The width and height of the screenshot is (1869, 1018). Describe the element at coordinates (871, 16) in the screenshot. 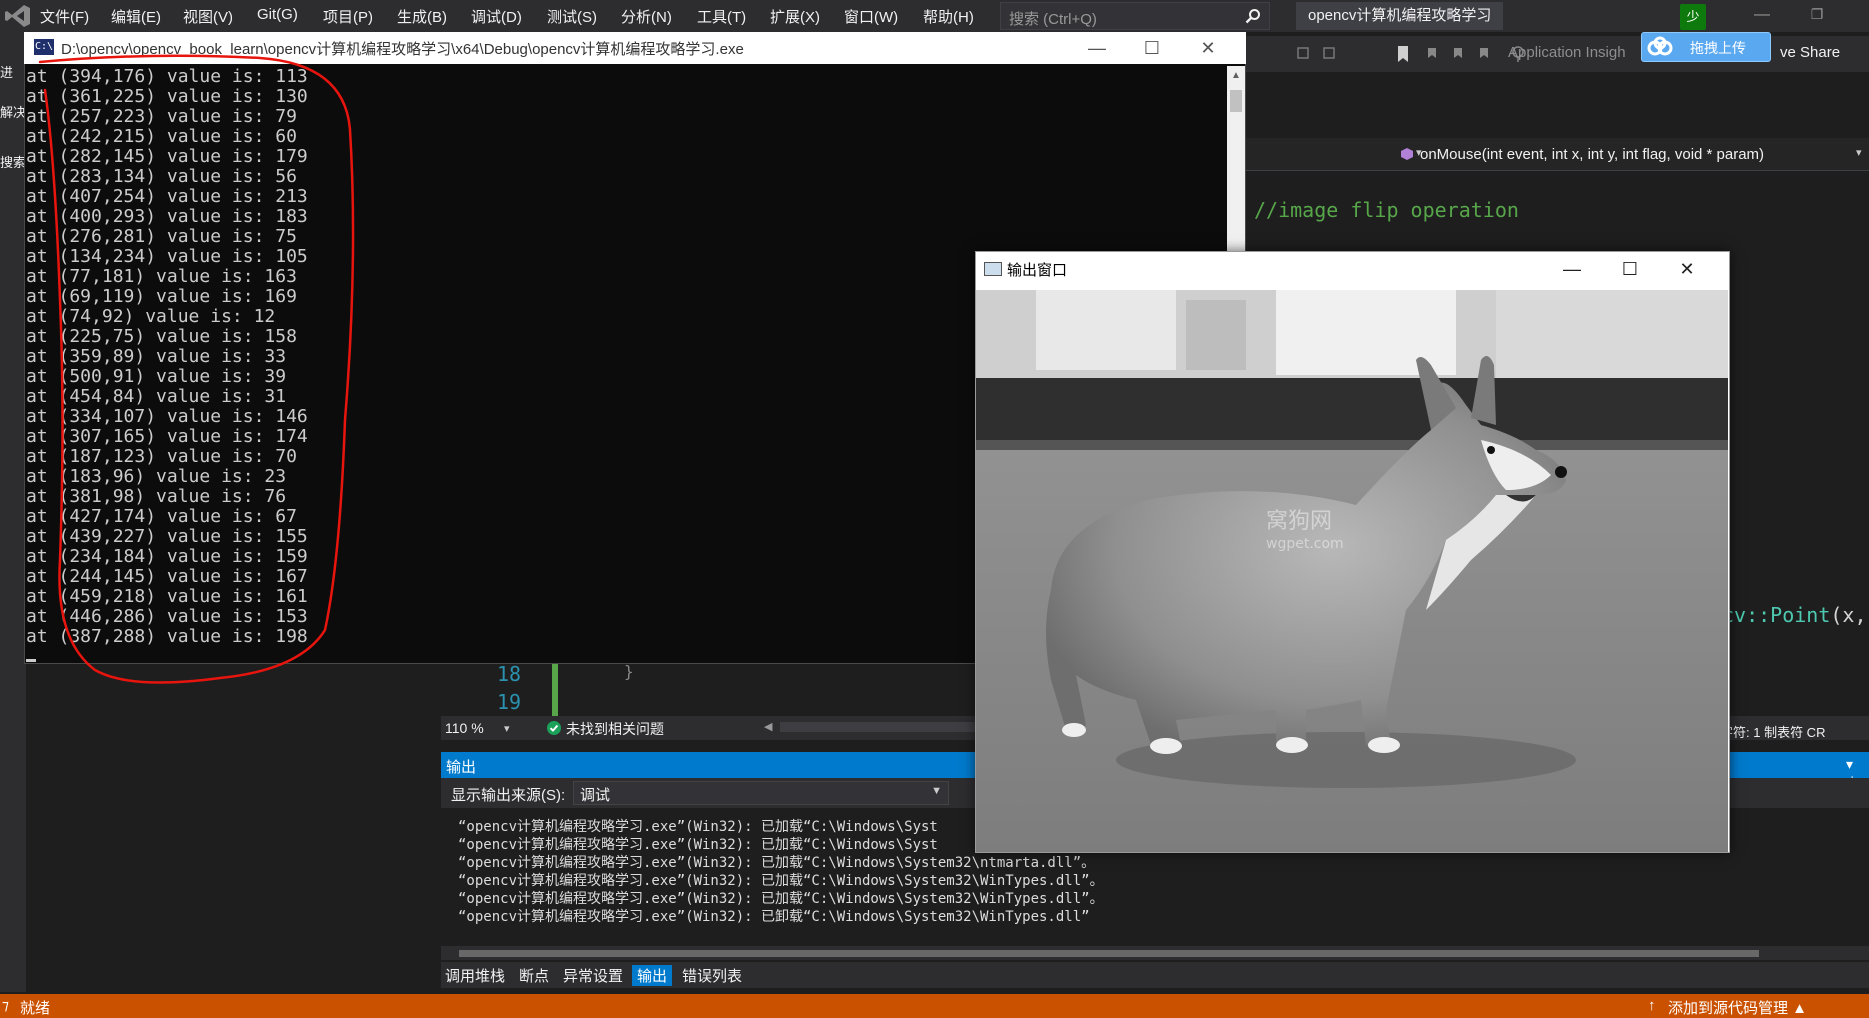

I see `menu-window: 窗口(W)` at that location.